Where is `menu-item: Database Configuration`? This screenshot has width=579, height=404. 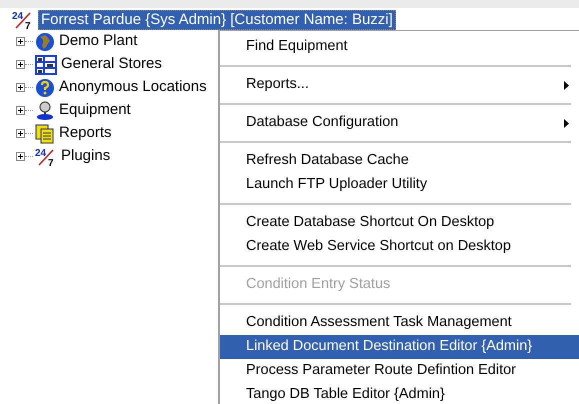 menu-item: Database Configuration is located at coordinates (399, 123).